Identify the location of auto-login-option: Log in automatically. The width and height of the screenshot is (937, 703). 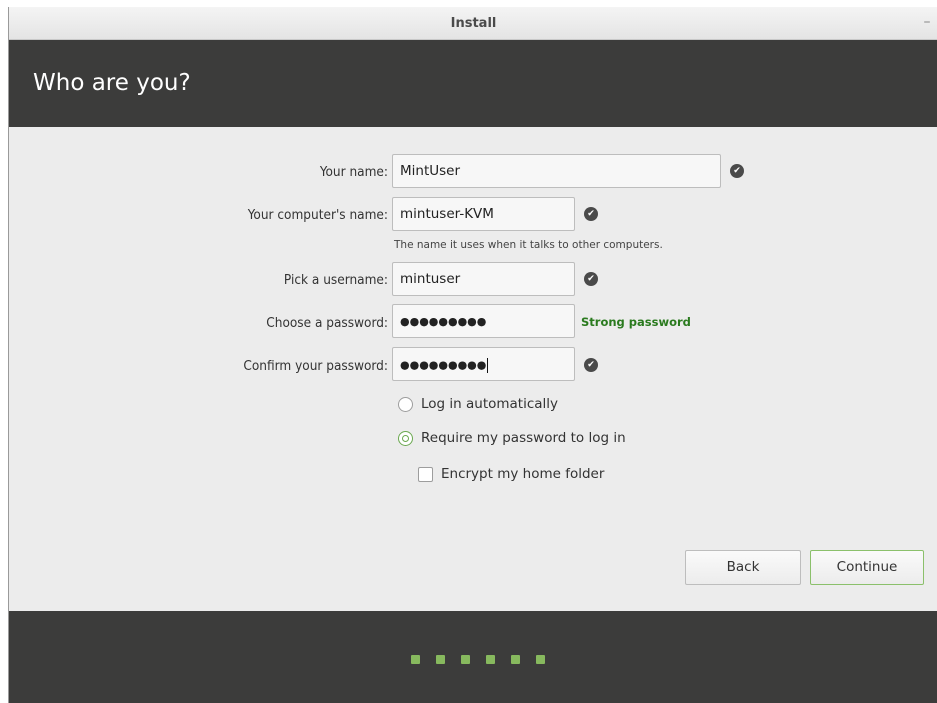
(478, 404).